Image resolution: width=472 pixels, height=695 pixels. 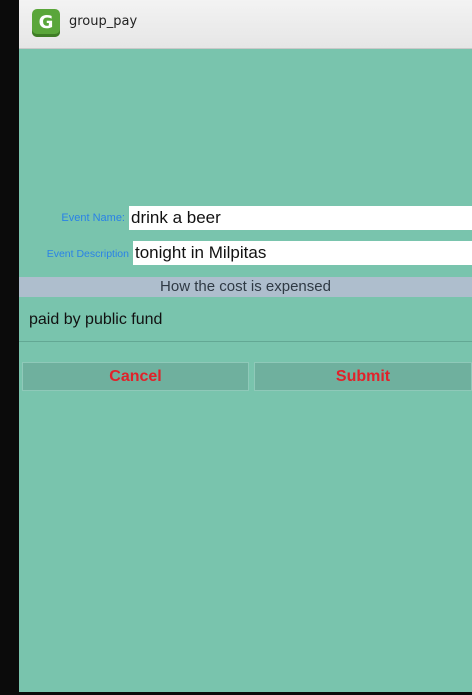 What do you see at coordinates (9, 347) in the screenshot?
I see `device-bezel` at bounding box center [9, 347].